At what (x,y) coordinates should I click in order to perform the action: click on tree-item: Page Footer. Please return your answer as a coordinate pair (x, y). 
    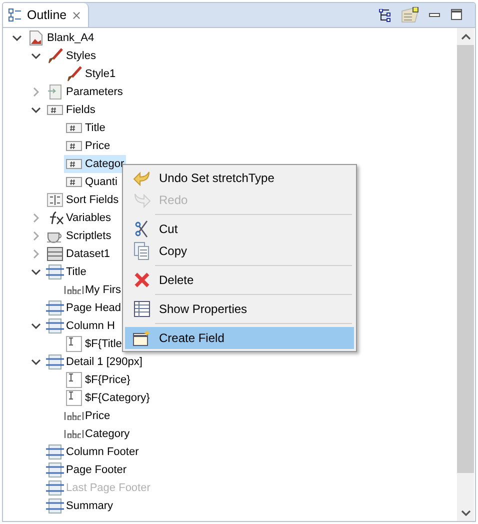
    Looking at the image, I should click on (87, 470).